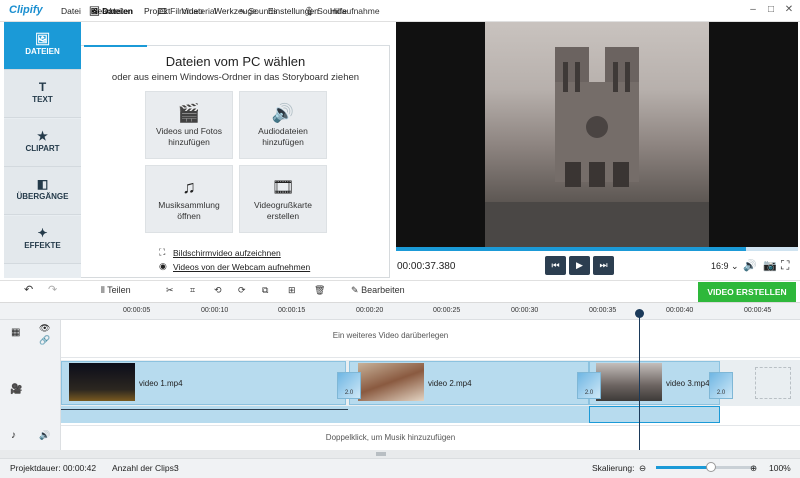 The height and width of the screenshot is (478, 800). Describe the element at coordinates (42, 51) in the screenshot. I see `sidebar-item-label: DATEIEN` at that location.